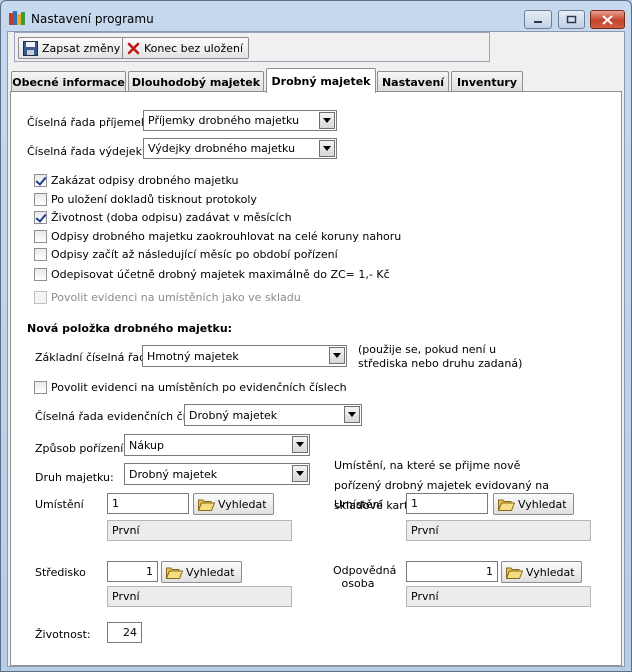 The height and width of the screenshot is (672, 632). I want to click on responsible-person-label: Odpovědná osoba, so click(365, 577).